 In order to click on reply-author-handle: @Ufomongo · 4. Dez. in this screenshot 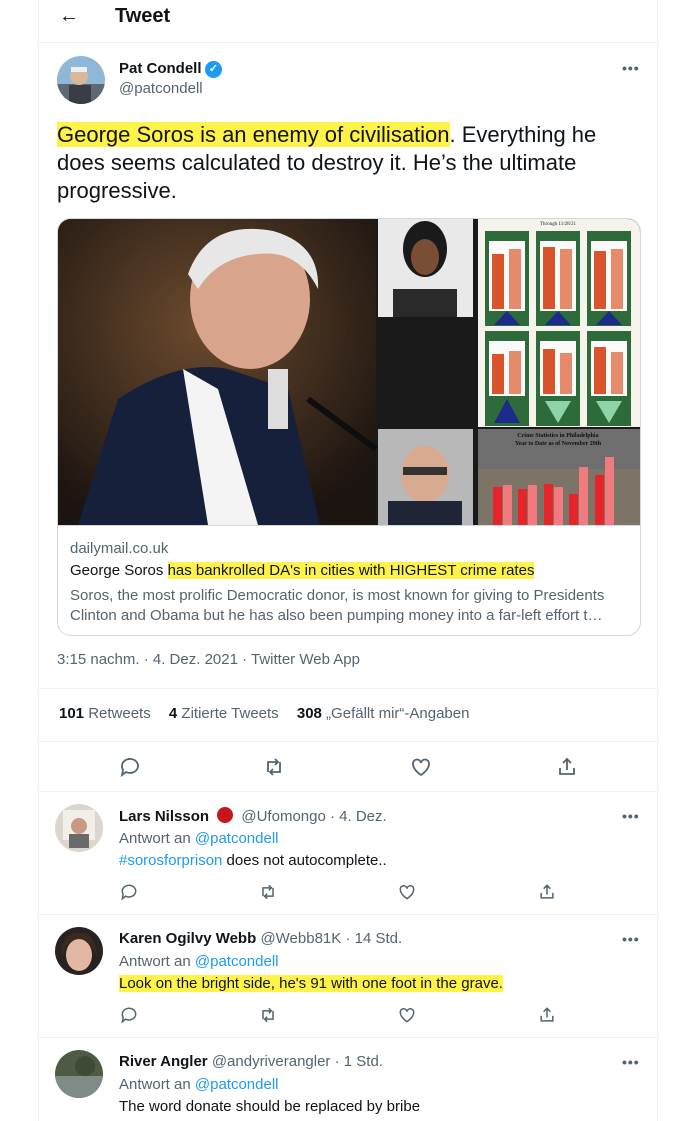, I will do `click(313, 816)`.